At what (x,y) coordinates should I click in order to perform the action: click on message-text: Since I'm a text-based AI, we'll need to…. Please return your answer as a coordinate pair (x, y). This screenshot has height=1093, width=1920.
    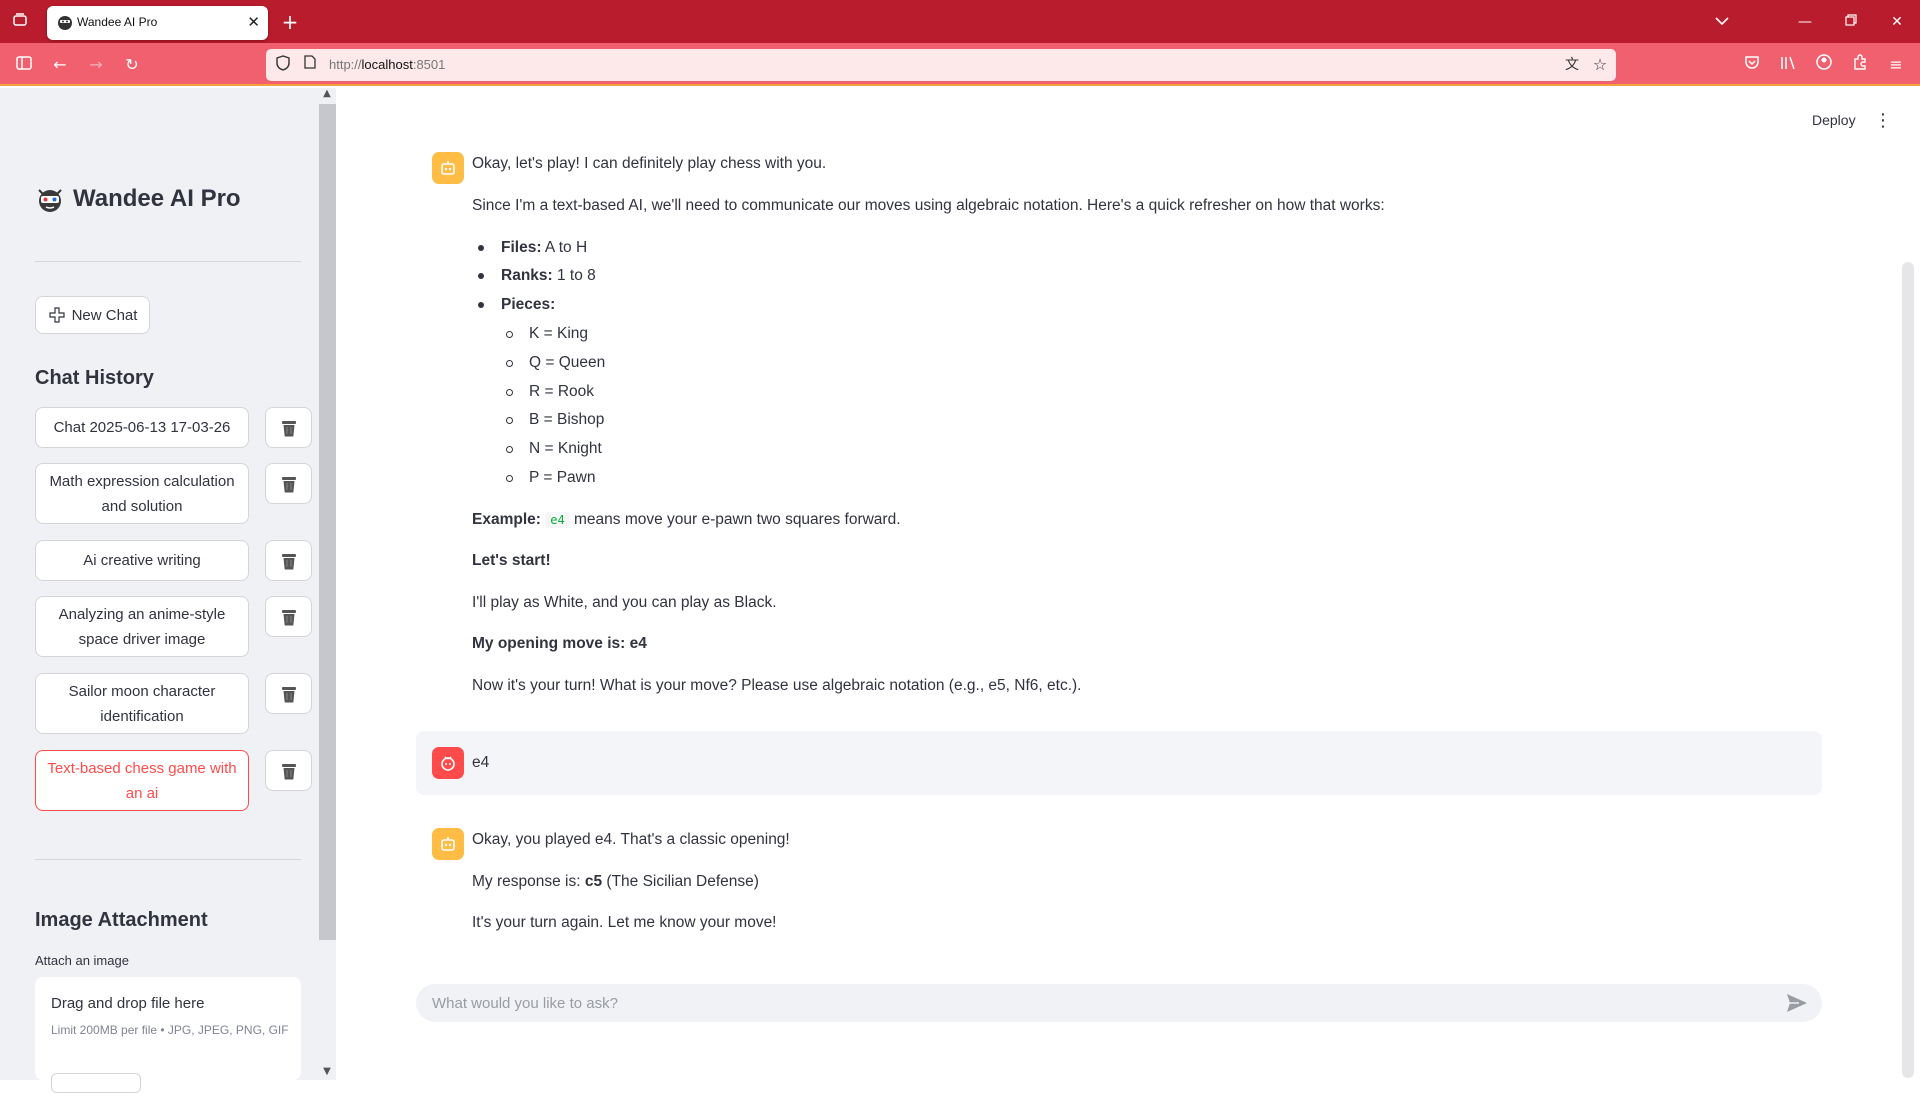
    Looking at the image, I should click on (928, 205).